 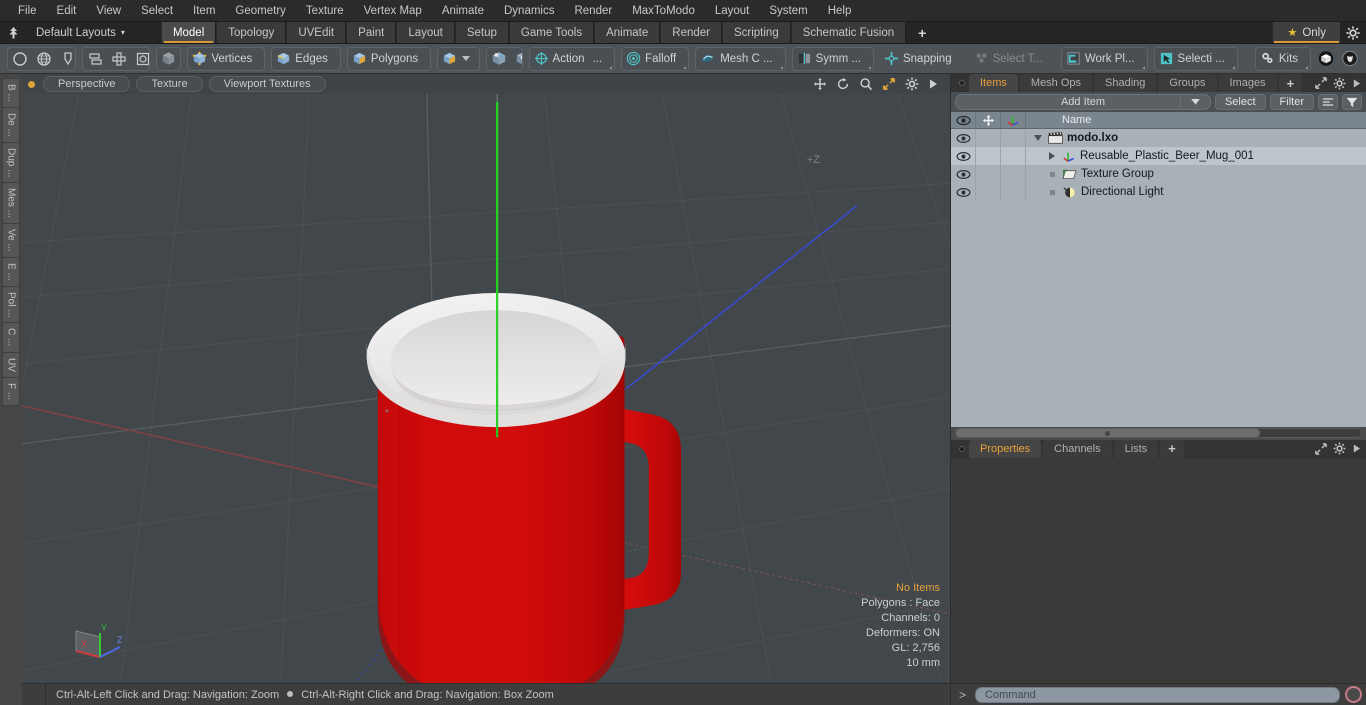 I want to click on viewport-textures-dropdown: Viewport Textures, so click(x=267, y=84).